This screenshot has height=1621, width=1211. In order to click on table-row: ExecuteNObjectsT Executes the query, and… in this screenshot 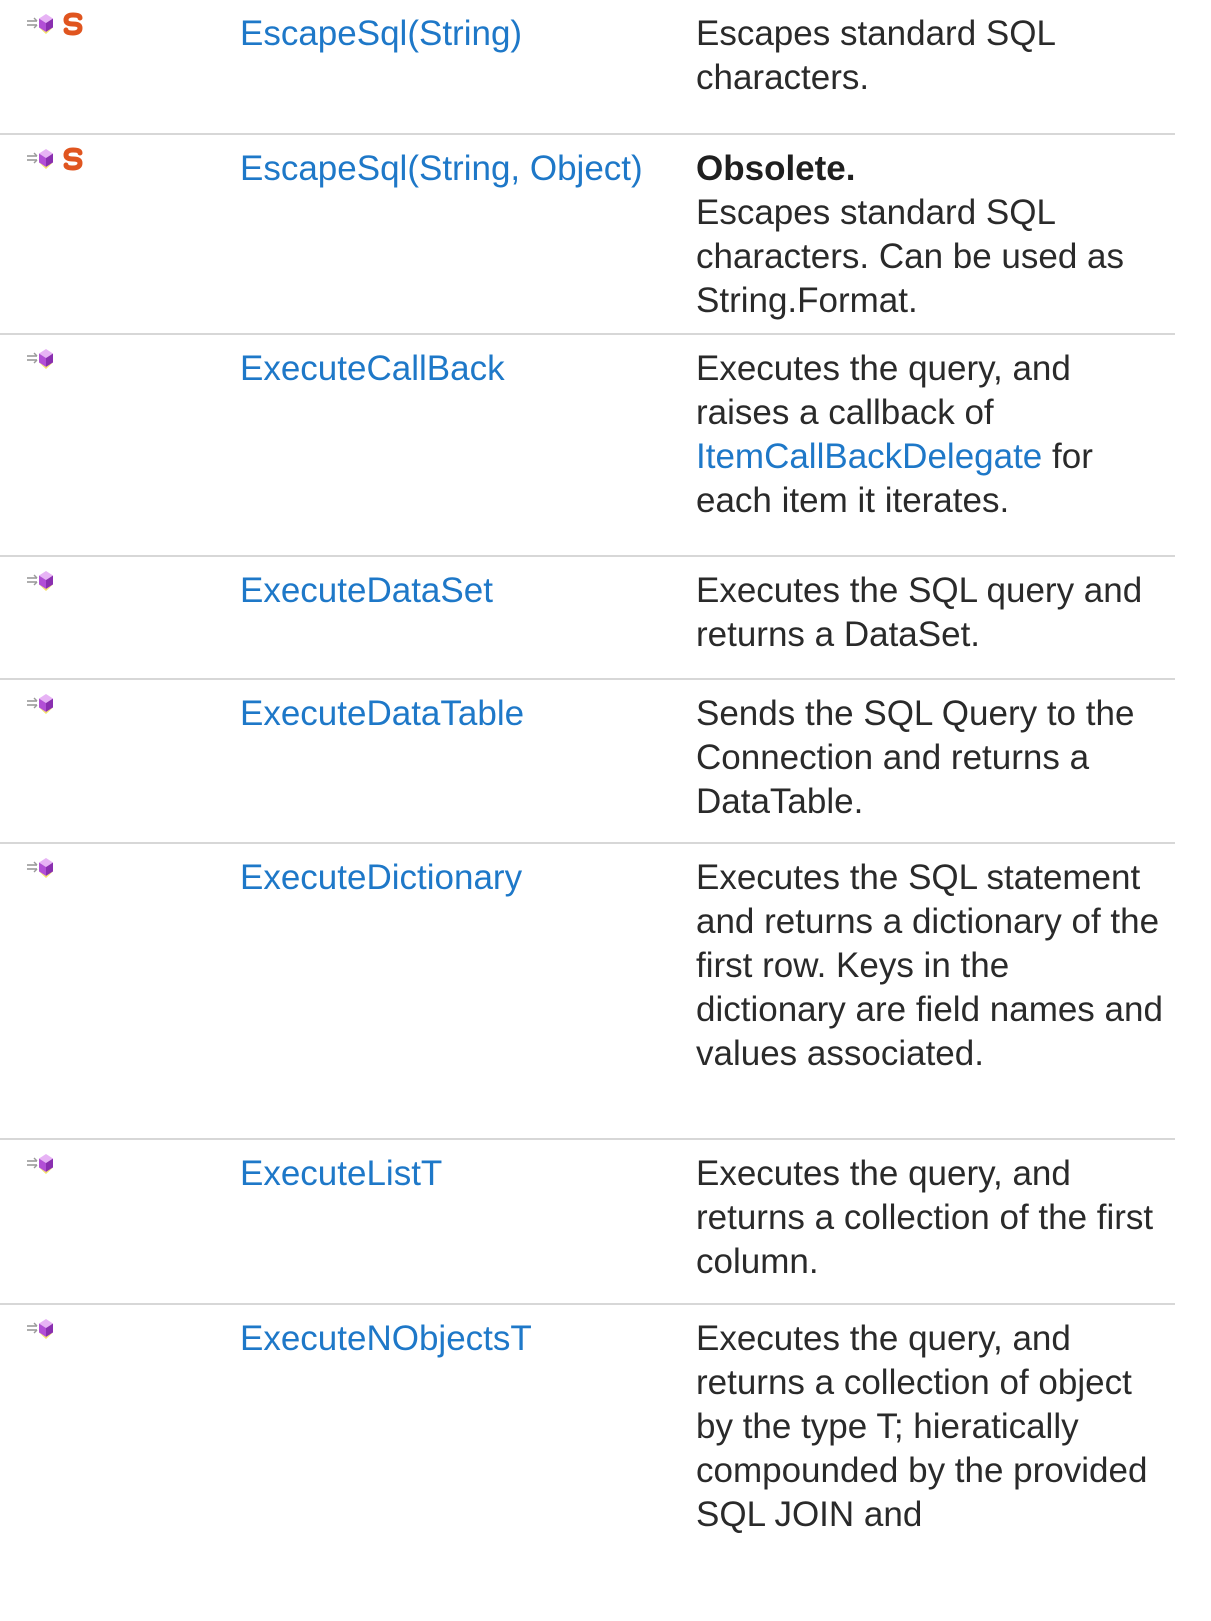, I will do `click(587, 1419)`.